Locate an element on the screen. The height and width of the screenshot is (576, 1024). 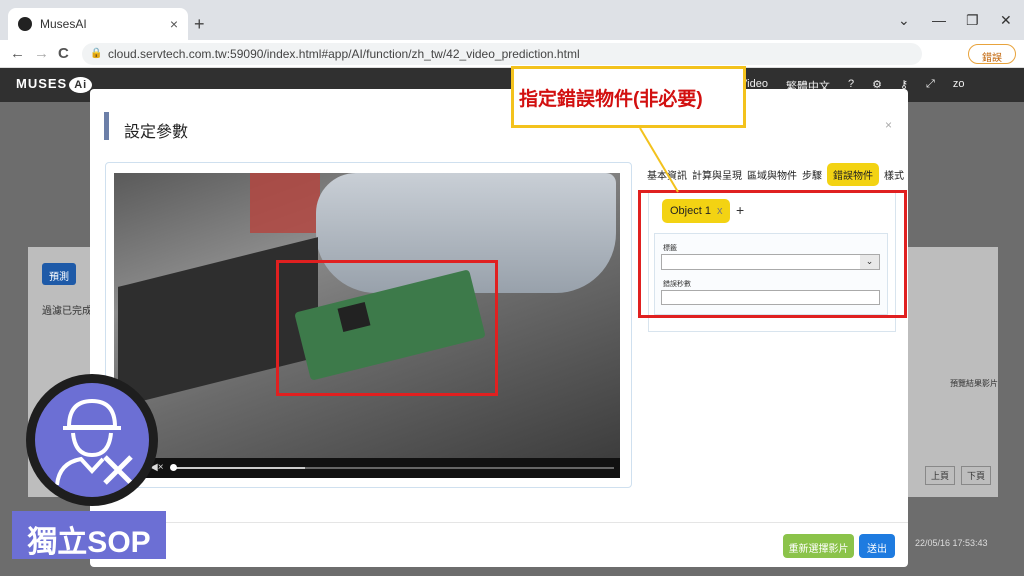
status-text: 過濾已完成 is located at coordinates (67, 311).